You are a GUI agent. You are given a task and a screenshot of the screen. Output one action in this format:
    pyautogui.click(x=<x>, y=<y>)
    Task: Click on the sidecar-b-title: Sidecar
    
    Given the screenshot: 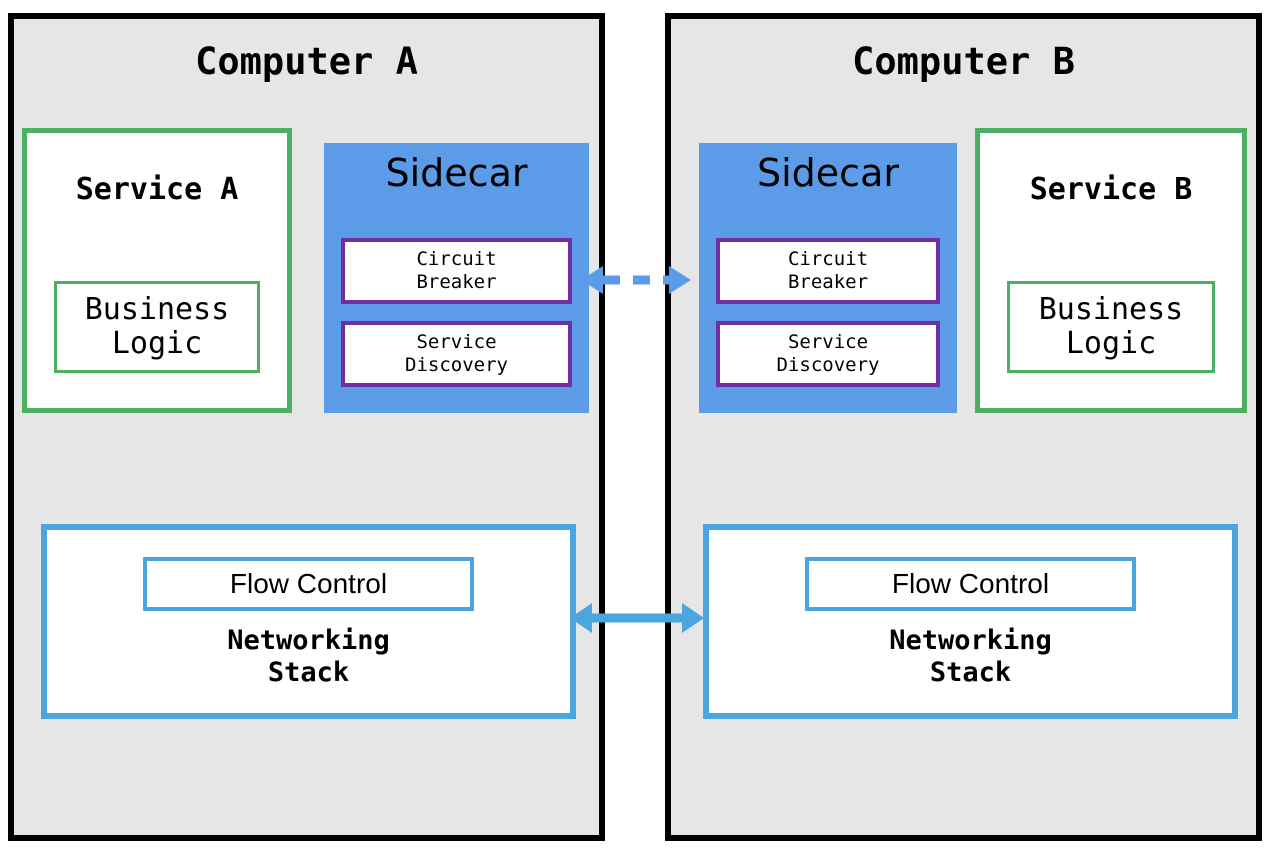 What is the action you would take?
    pyautogui.click(x=828, y=173)
    